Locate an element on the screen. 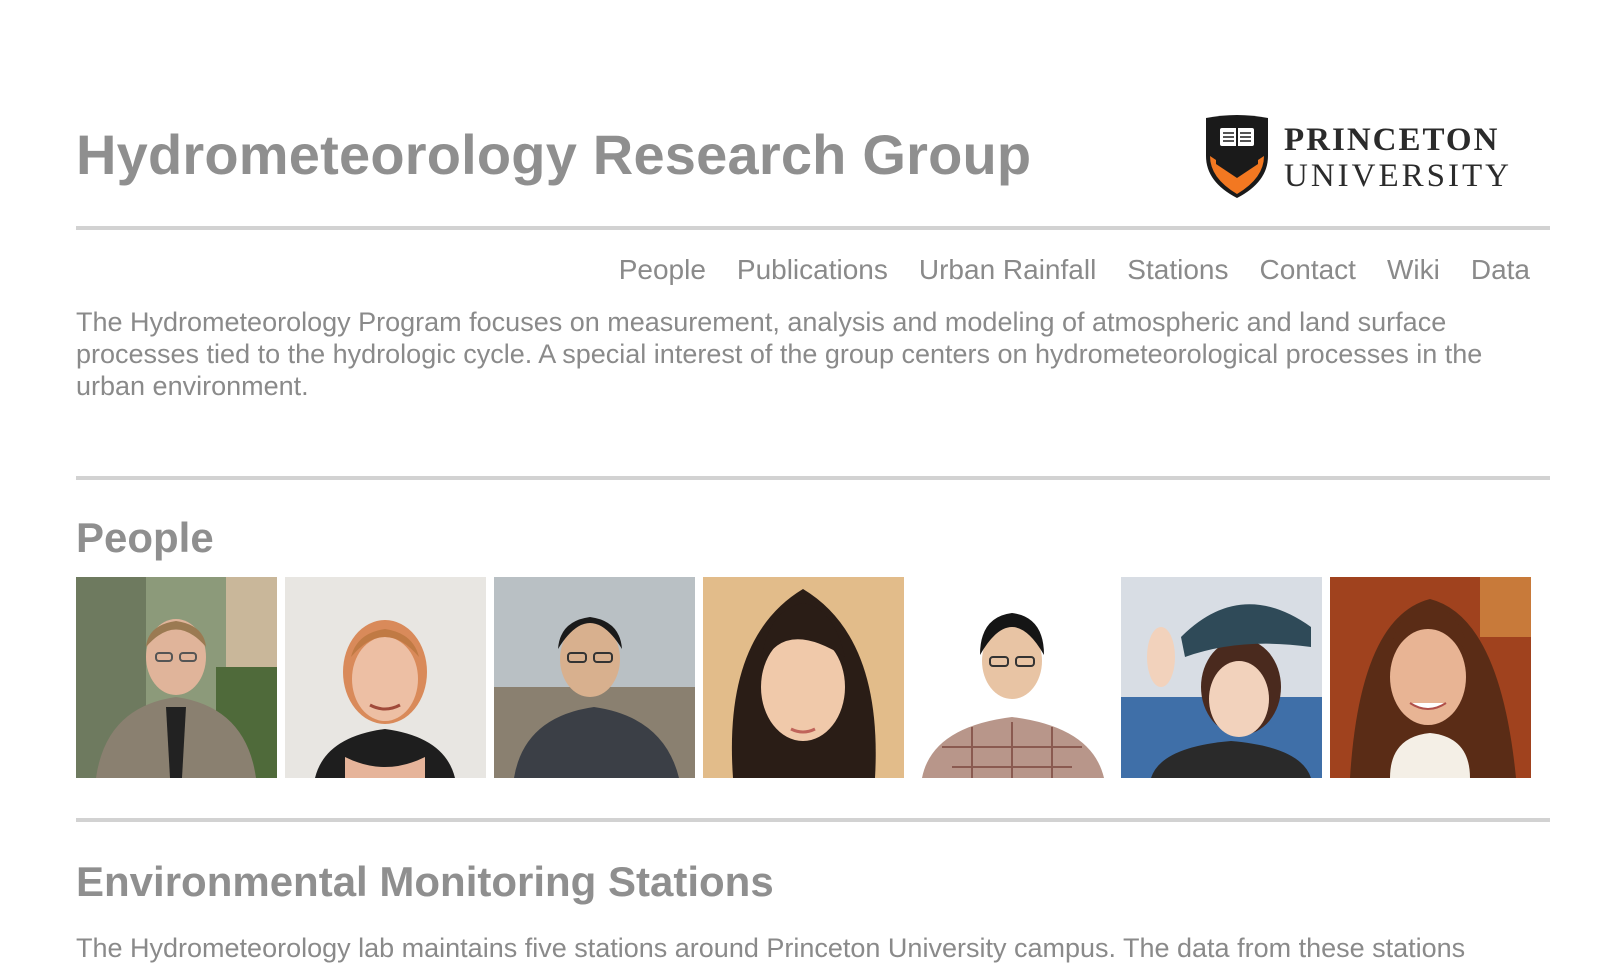  nav-link-data: Data is located at coordinates (1500, 270).